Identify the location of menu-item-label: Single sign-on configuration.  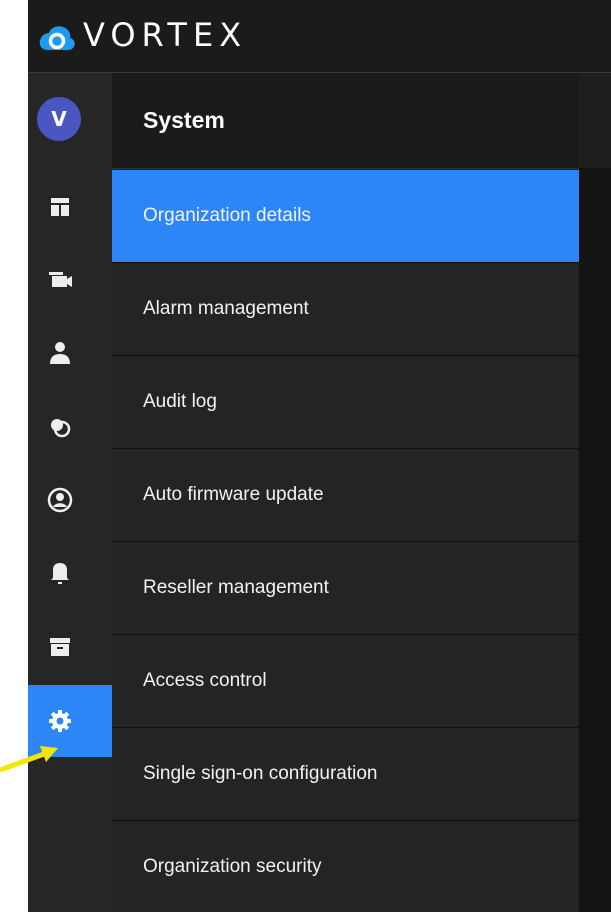
(260, 773).